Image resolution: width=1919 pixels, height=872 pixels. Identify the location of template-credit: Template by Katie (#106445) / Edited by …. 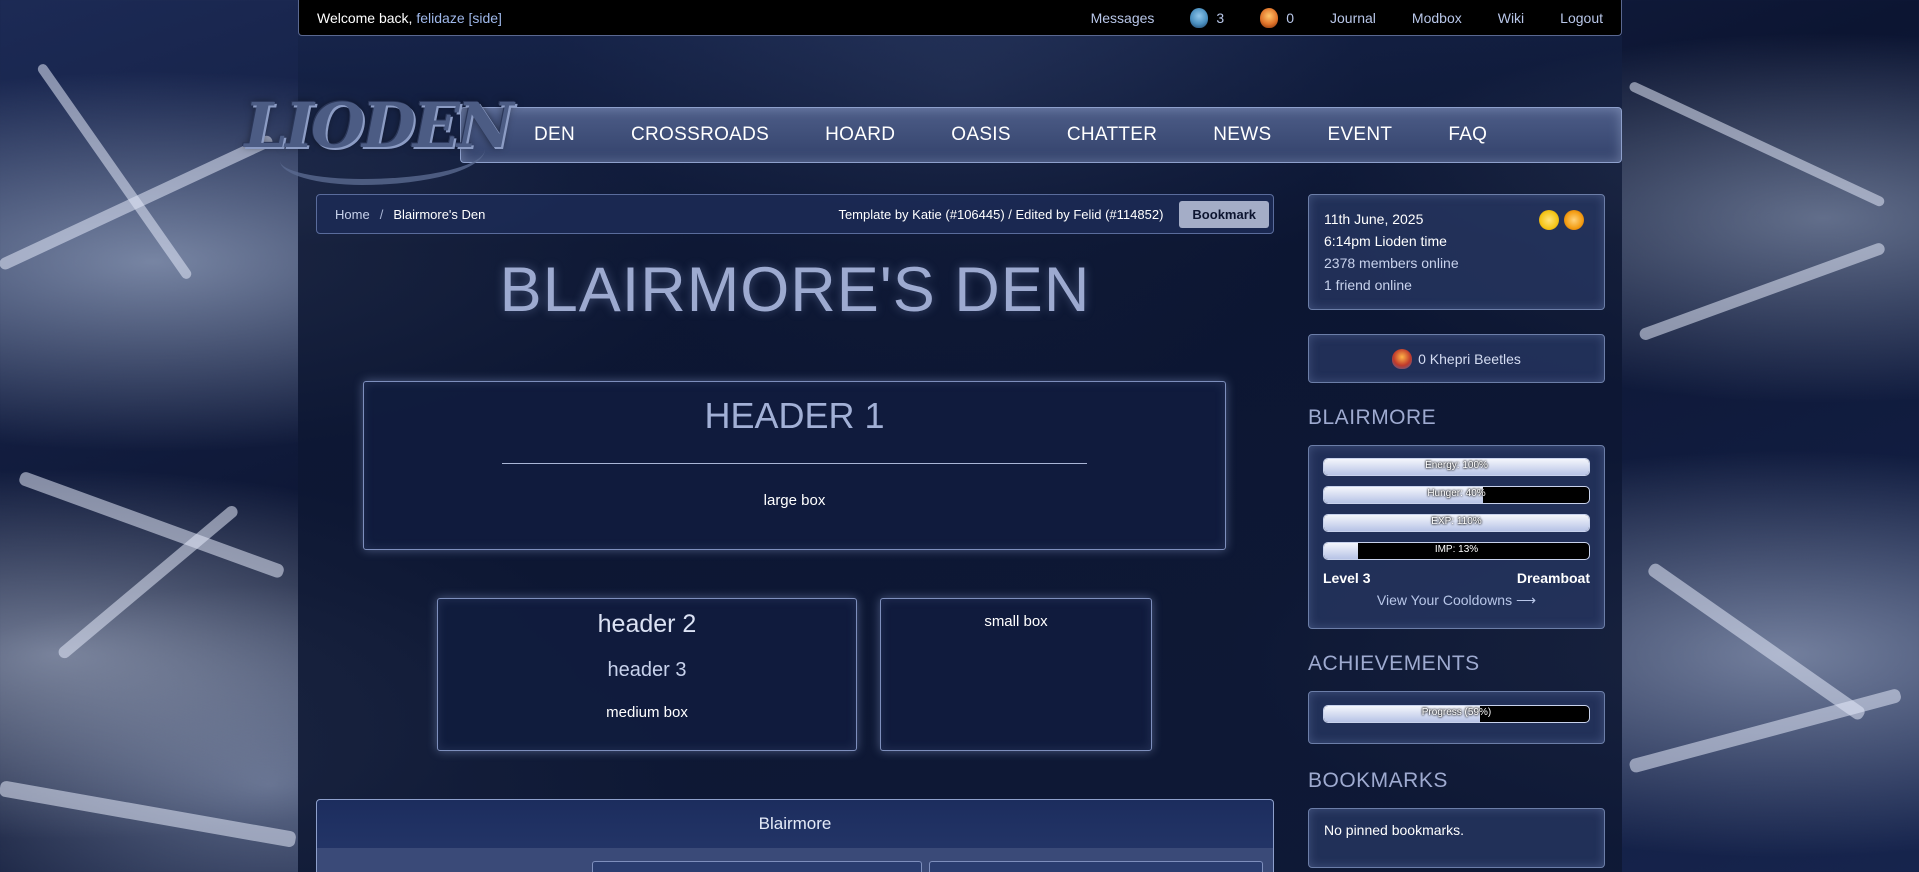
(1001, 214).